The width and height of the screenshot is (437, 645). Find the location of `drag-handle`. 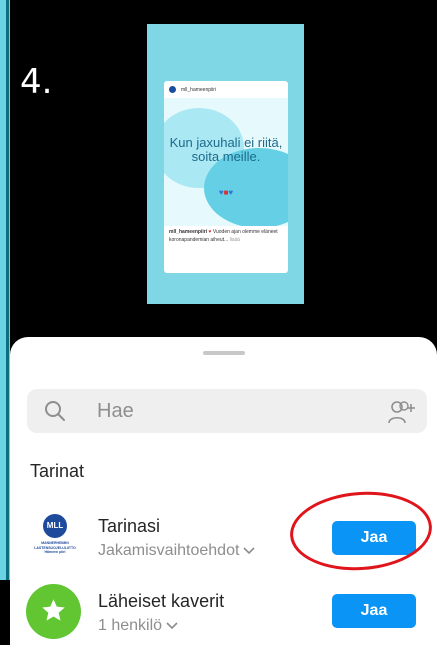

drag-handle is located at coordinates (224, 353).